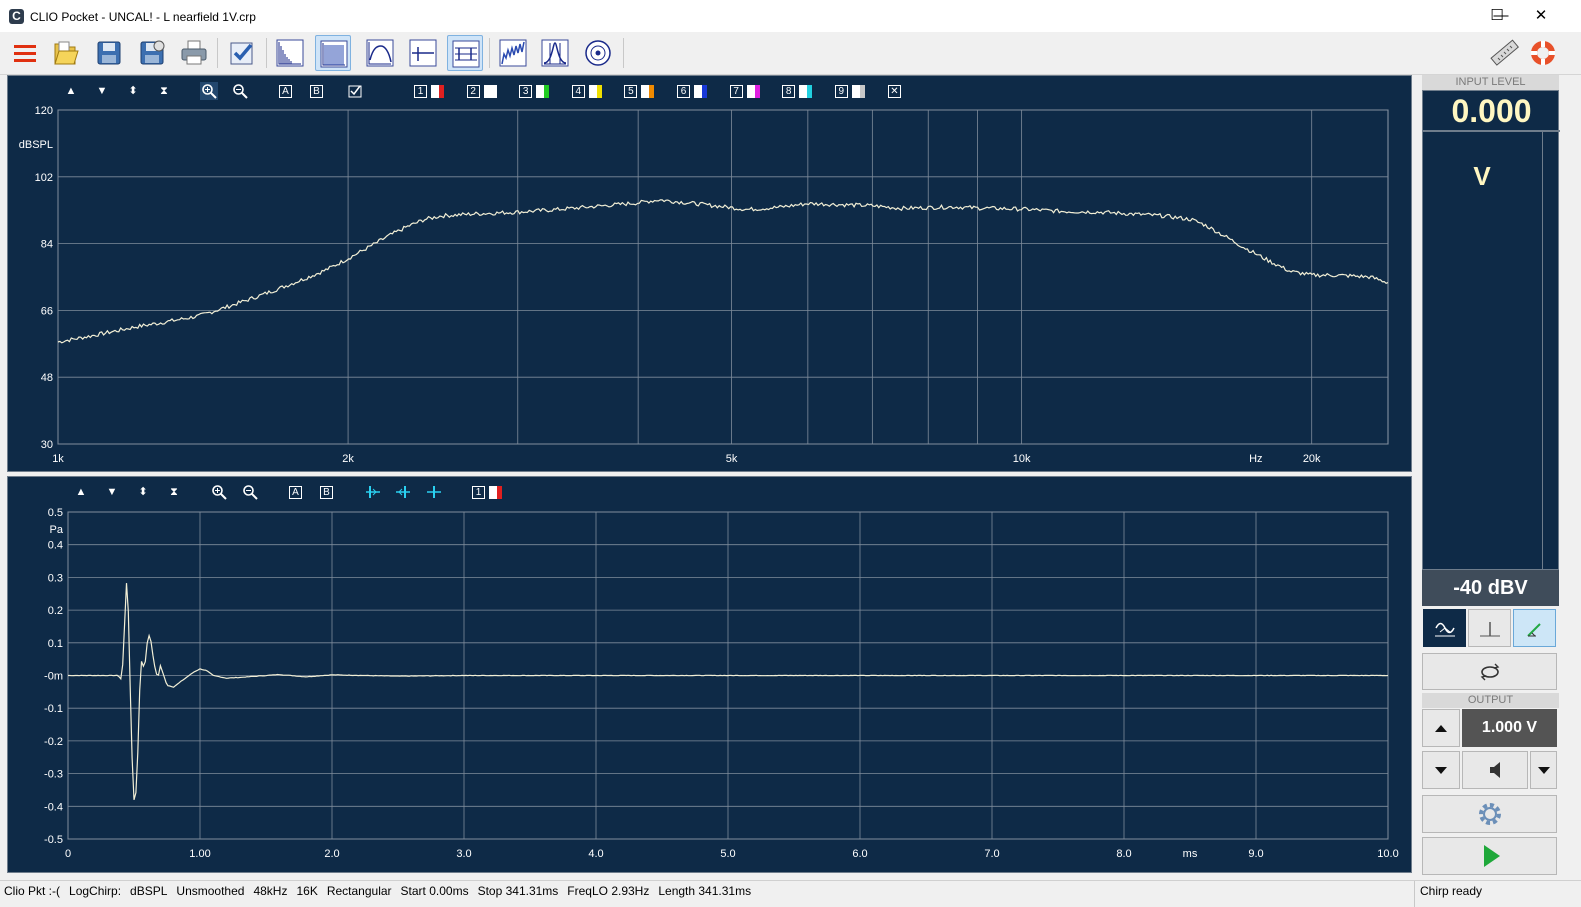 The height and width of the screenshot is (907, 1581). I want to click on status-length: Length 341.31ms, so click(705, 891).